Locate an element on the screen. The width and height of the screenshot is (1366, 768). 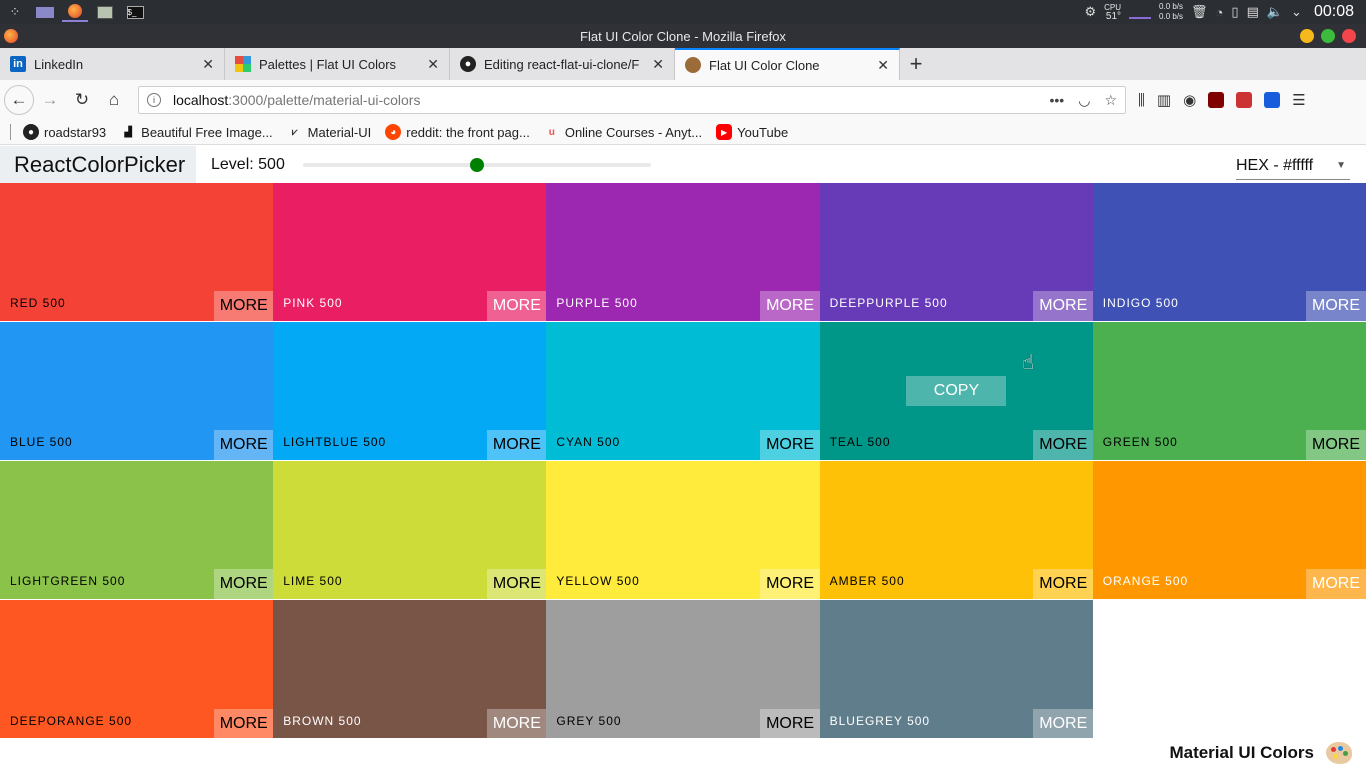
copy-button: COPY is located at coordinates (956, 391).